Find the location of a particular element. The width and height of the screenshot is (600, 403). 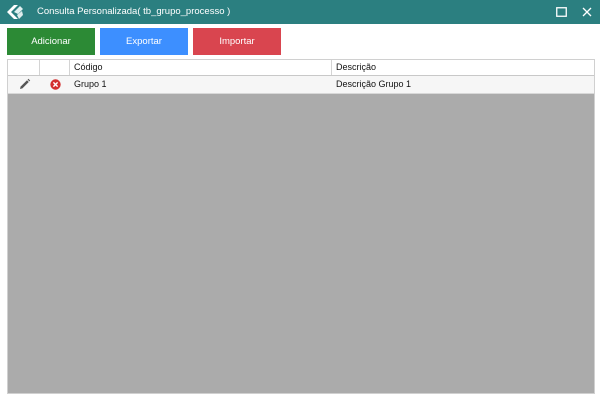

cell-codigo: Grupo 1 is located at coordinates (90, 84).